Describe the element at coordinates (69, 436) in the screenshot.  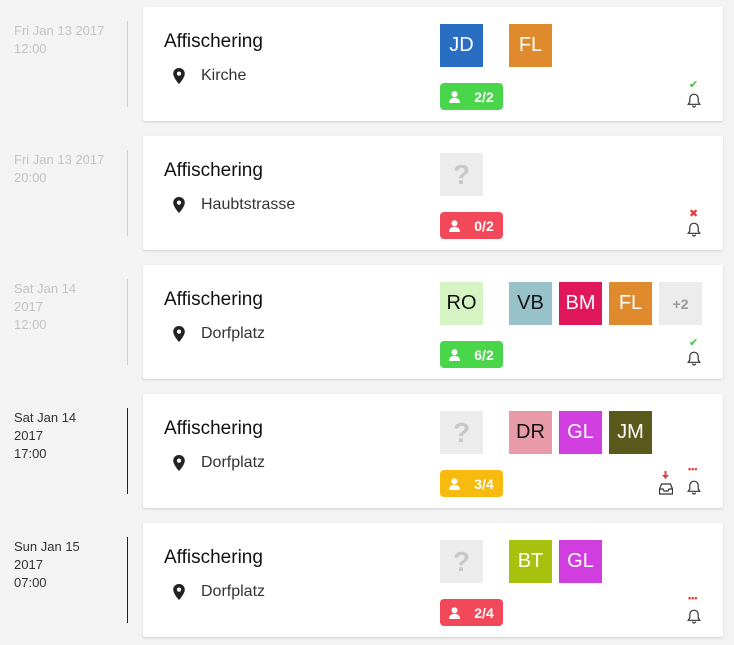
I see `event-date: Sat Jan 14 2017 17:00` at that location.